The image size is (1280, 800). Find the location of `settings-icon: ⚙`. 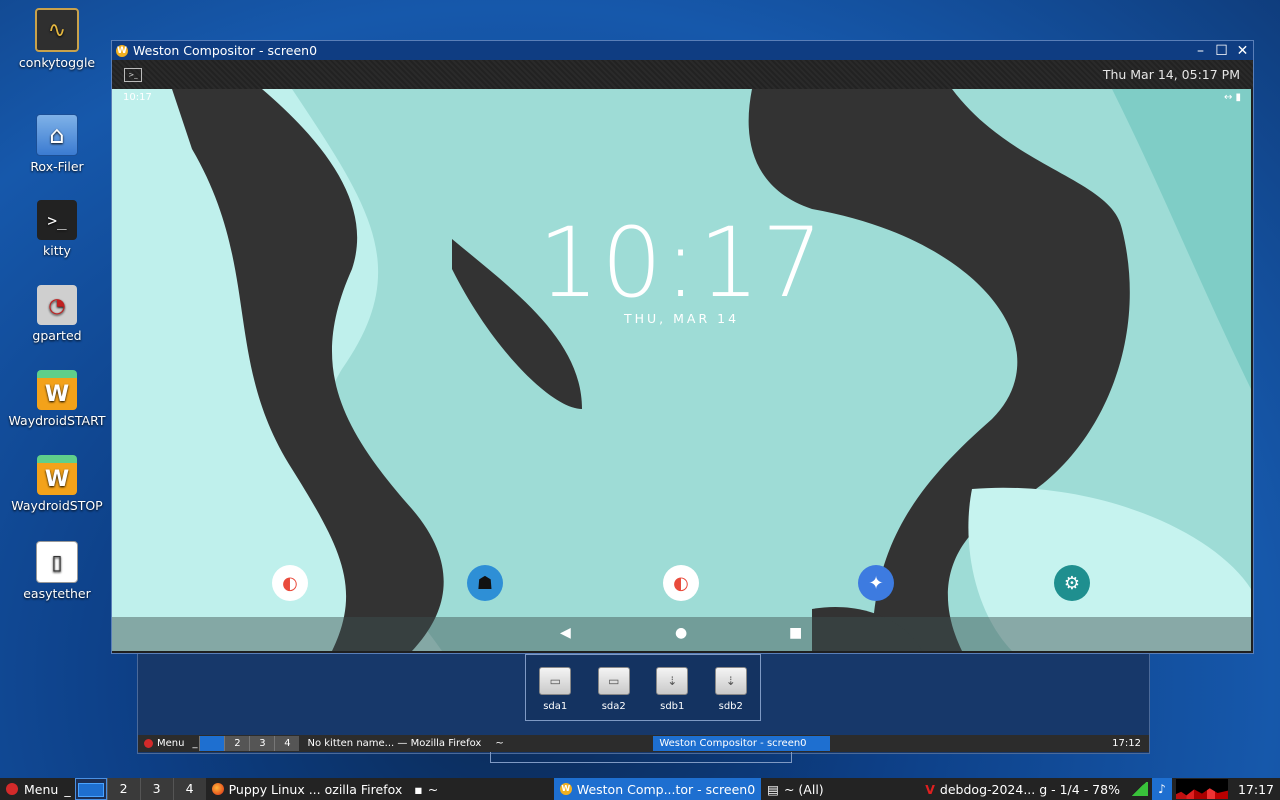

settings-icon: ⚙ is located at coordinates (1072, 583).